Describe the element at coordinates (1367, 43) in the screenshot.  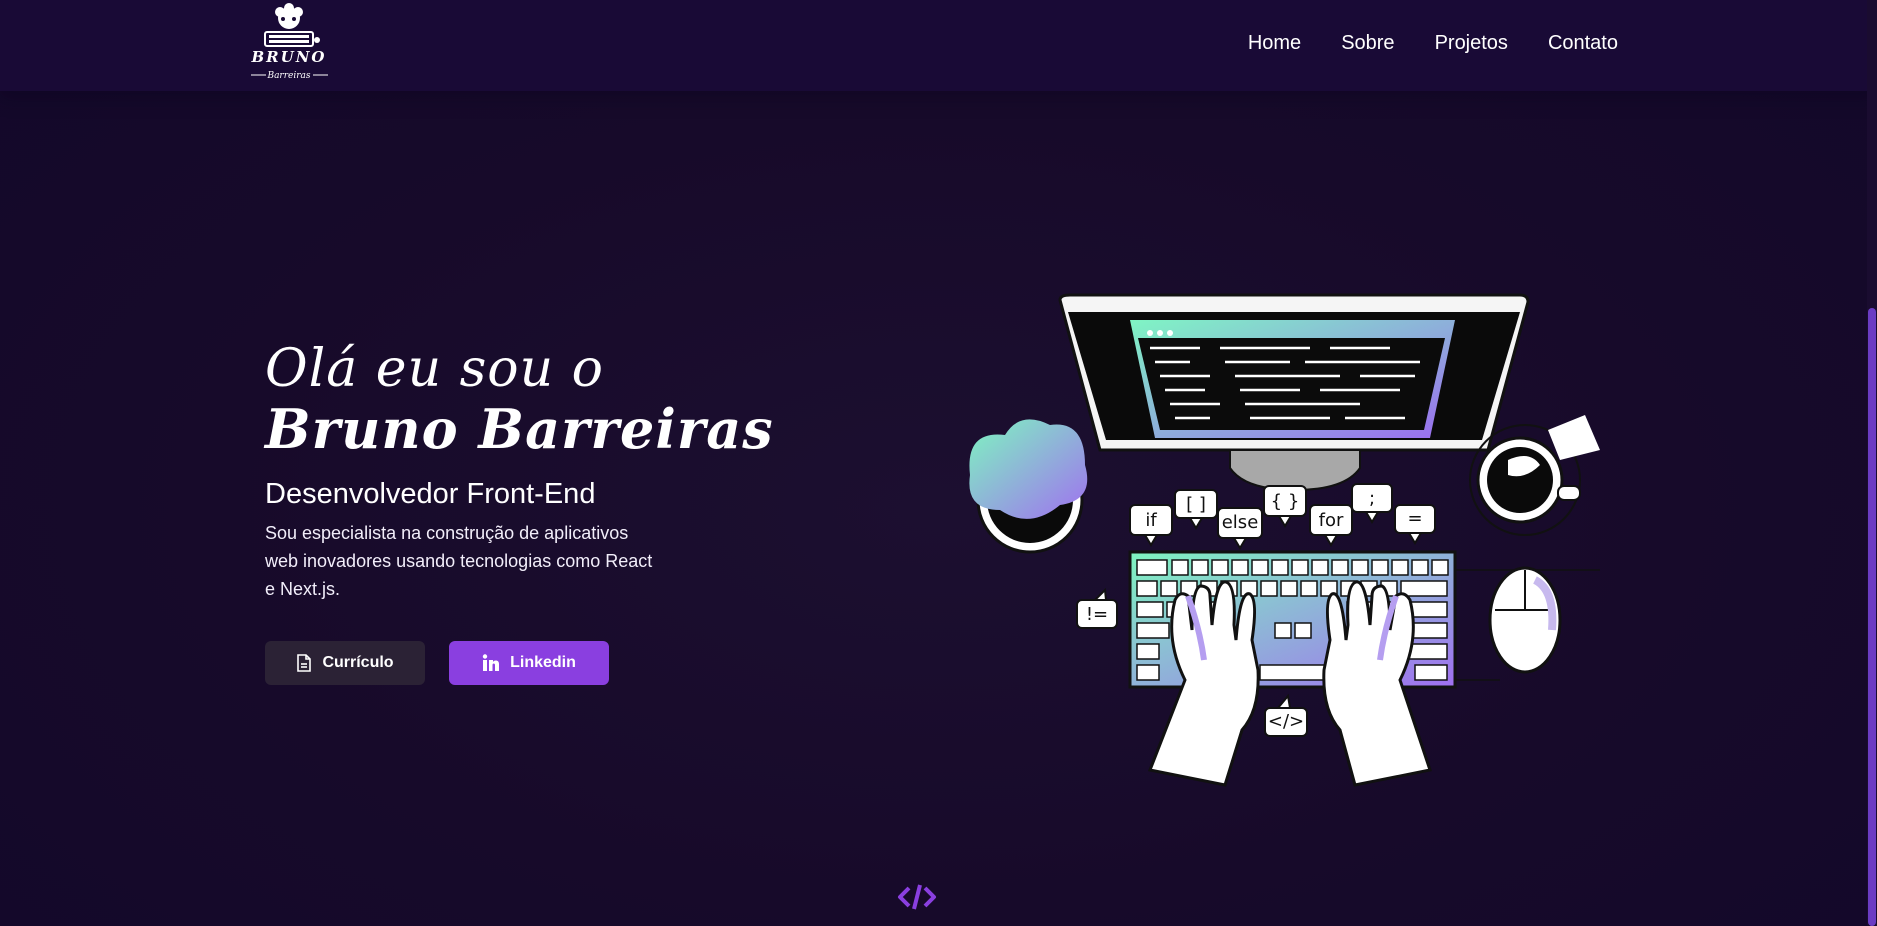
I see `nav-sobre: Sobre` at that location.